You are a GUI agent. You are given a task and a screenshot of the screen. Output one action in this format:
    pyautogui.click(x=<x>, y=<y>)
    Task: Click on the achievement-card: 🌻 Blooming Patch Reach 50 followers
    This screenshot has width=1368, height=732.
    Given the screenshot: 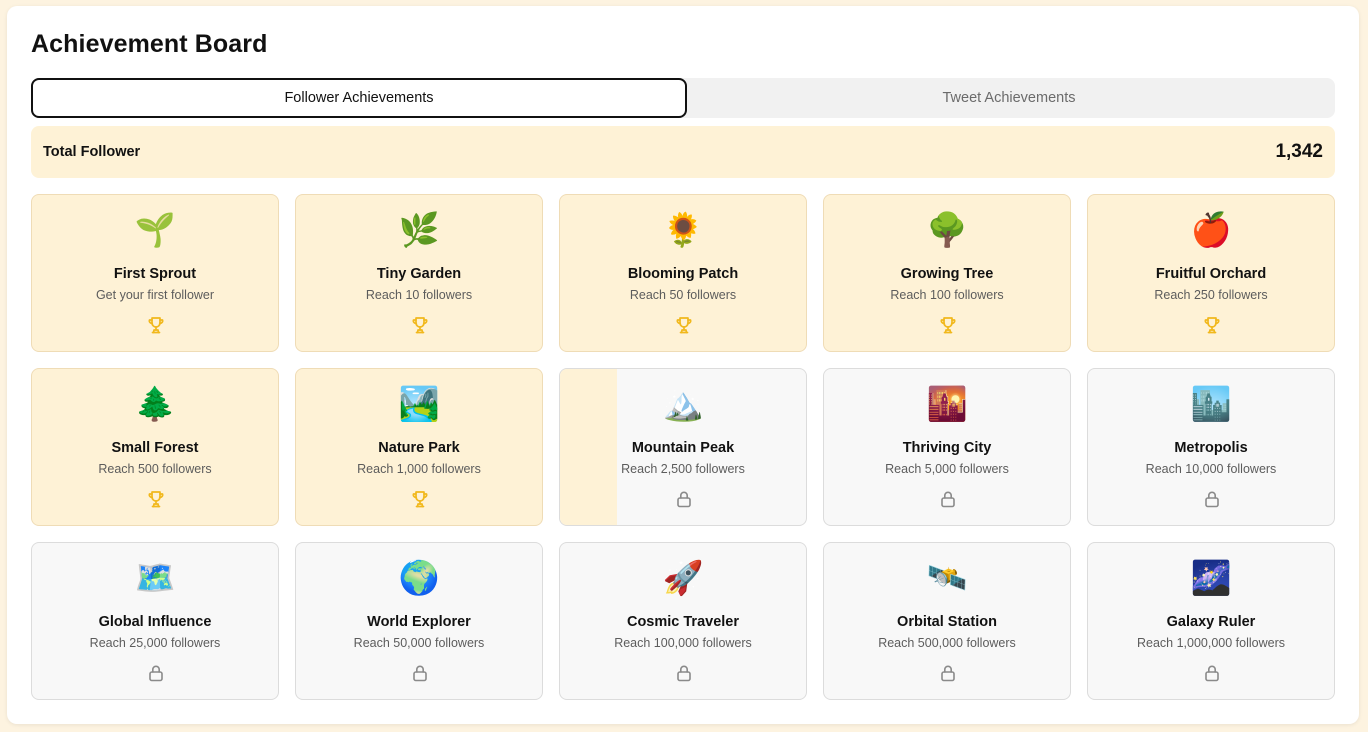 What is the action you would take?
    pyautogui.click(x=683, y=273)
    